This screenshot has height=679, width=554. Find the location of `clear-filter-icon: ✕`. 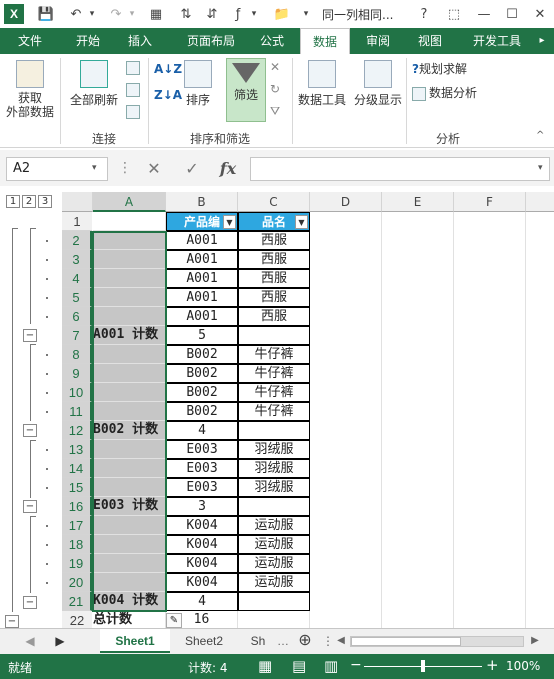

clear-filter-icon: ✕ is located at coordinates (275, 67).